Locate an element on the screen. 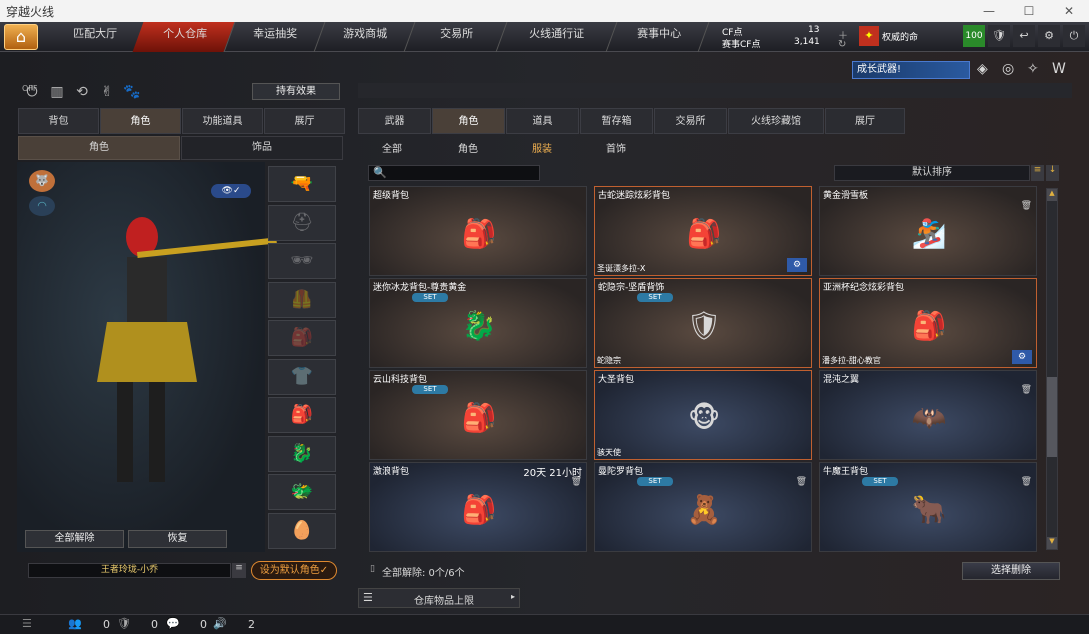 The image size is (1089, 634). left-tab: 背包 is located at coordinates (58, 121).